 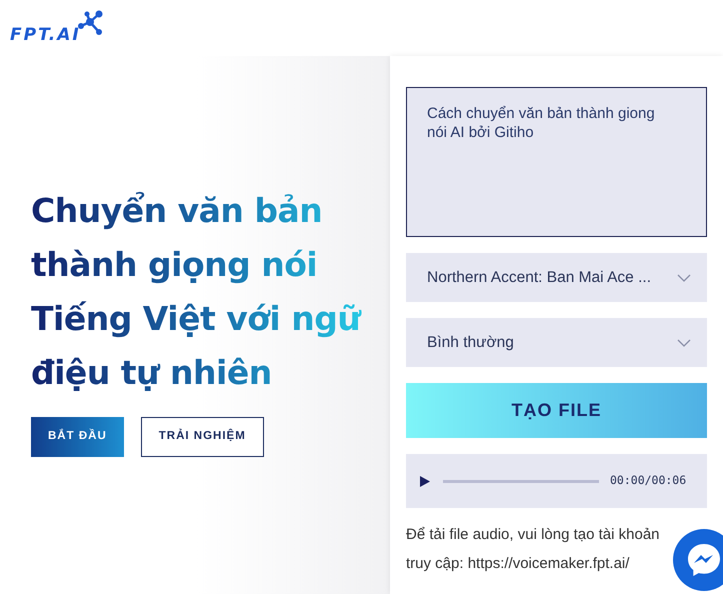 What do you see at coordinates (518, 564) in the screenshot?
I see `download-note: truy cập: https://voicemaker.fpt.ai/` at bounding box center [518, 564].